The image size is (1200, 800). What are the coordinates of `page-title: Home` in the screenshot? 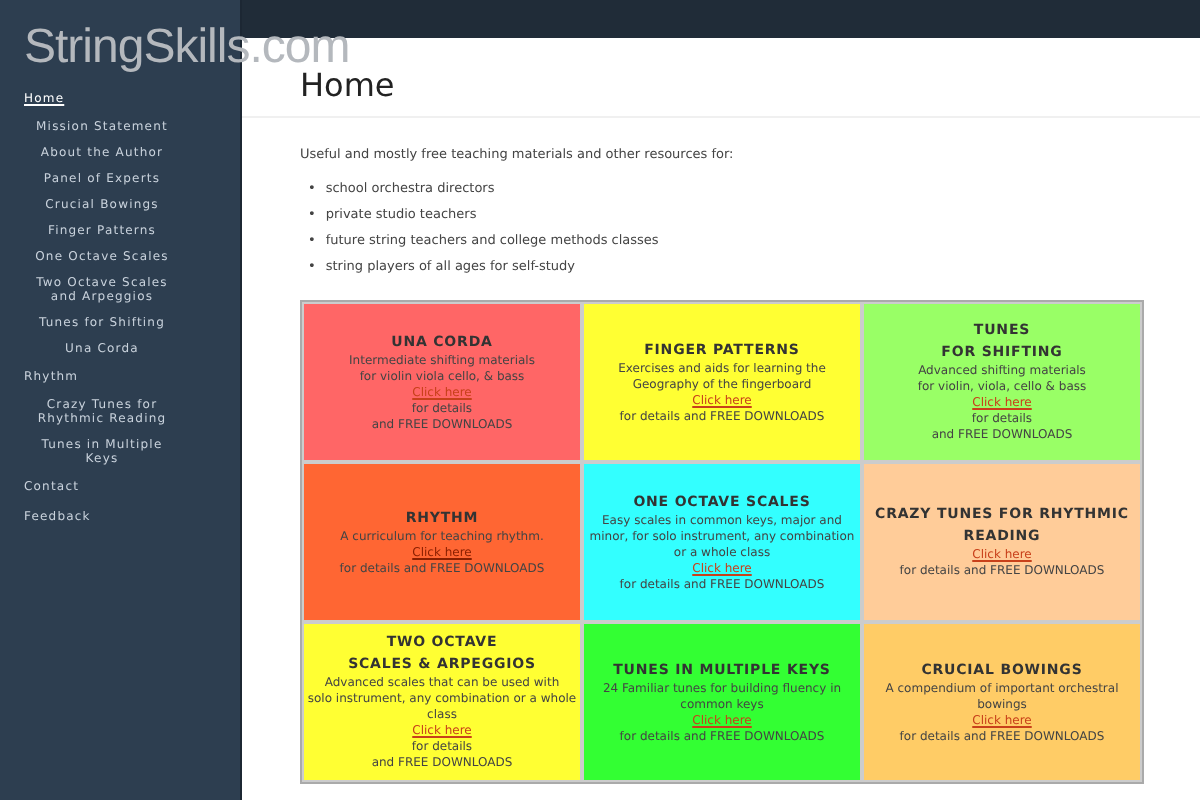 It's located at (348, 85).